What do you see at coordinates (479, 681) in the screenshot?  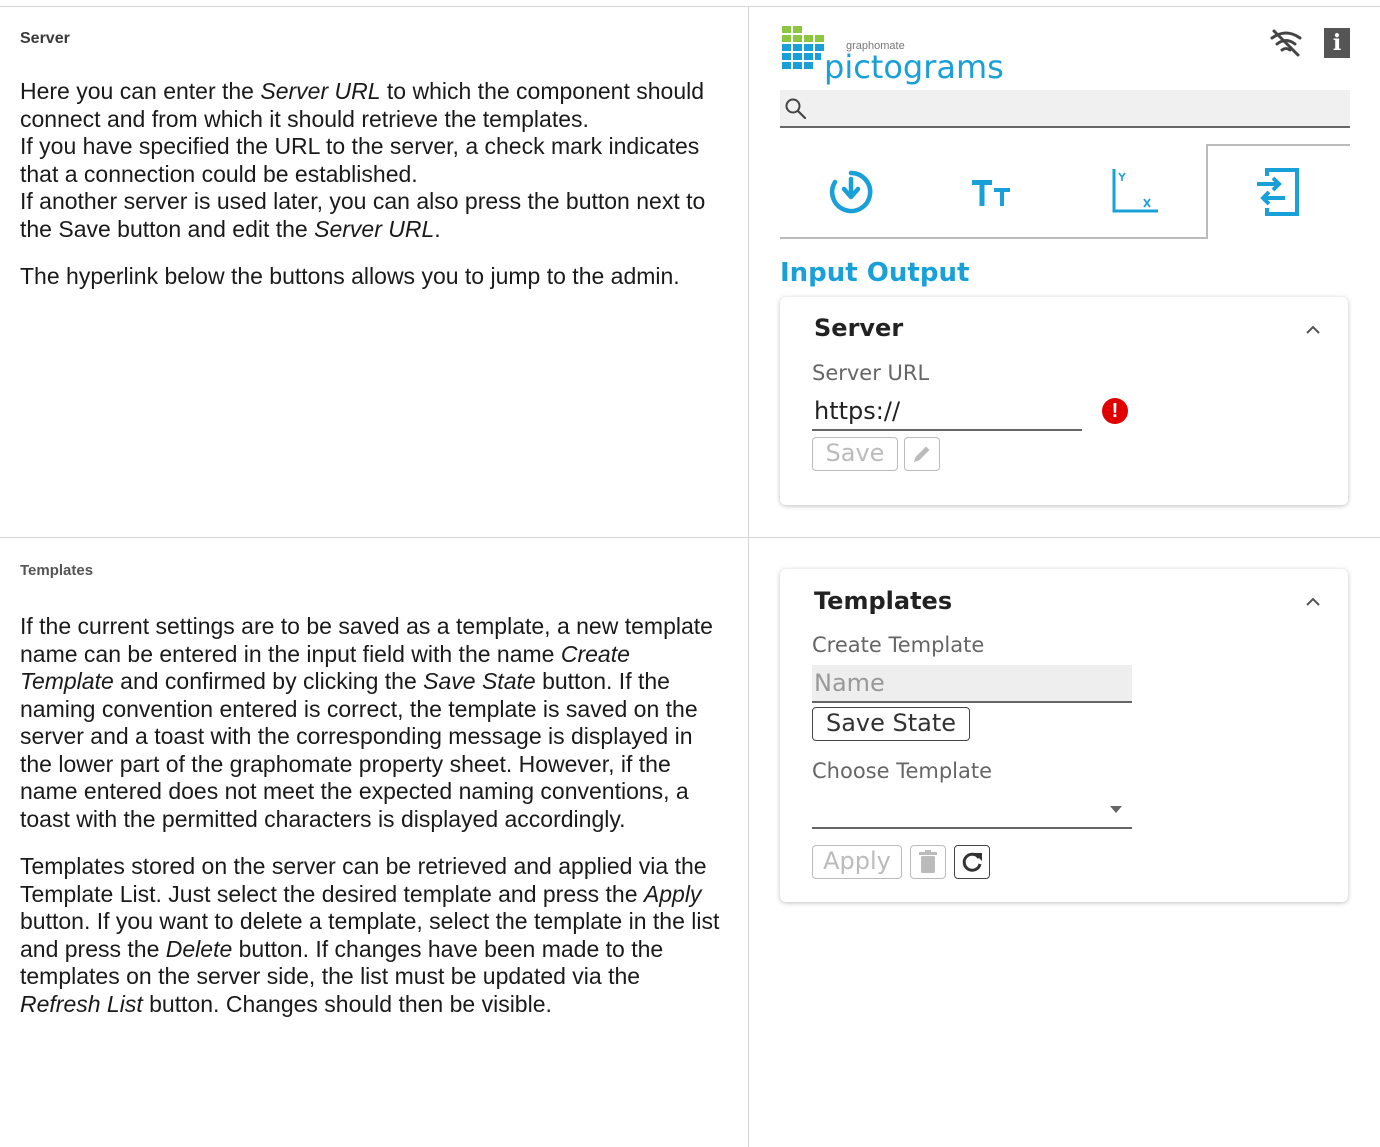 I see `emphasis: Save State` at bounding box center [479, 681].